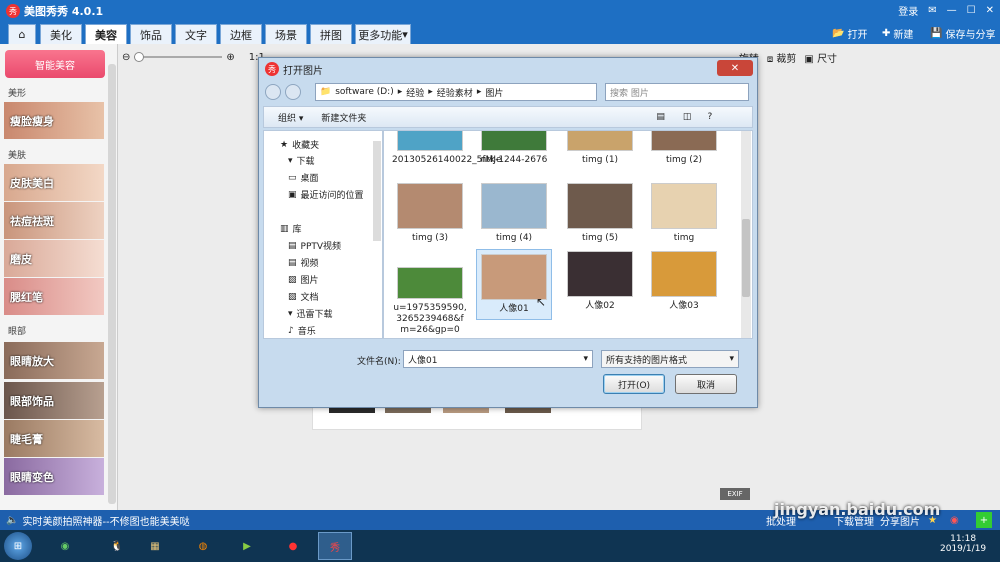 The width and height of the screenshot is (1000, 562). What do you see at coordinates (684, 281) in the screenshot?
I see `file-item: 人像03` at bounding box center [684, 281].